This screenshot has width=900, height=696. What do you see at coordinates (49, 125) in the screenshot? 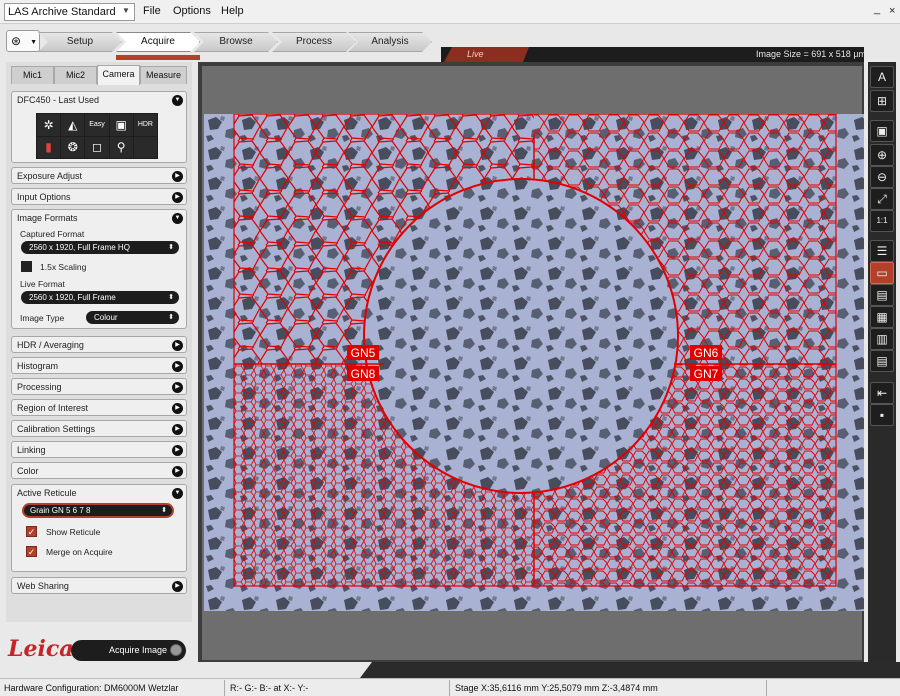
I see `aperture-icon: ✲` at bounding box center [49, 125].